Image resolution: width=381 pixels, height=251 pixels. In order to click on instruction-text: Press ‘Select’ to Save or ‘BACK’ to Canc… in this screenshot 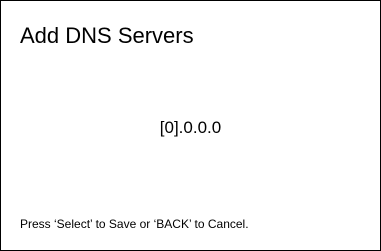, I will do `click(134, 224)`.